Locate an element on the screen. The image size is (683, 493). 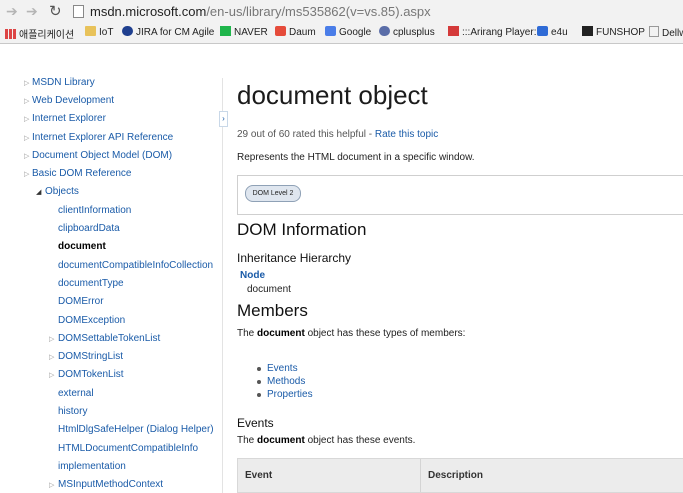
nav-item-ie-api-reference: Internet Explorer API Reference is located at coordinates (102, 137).